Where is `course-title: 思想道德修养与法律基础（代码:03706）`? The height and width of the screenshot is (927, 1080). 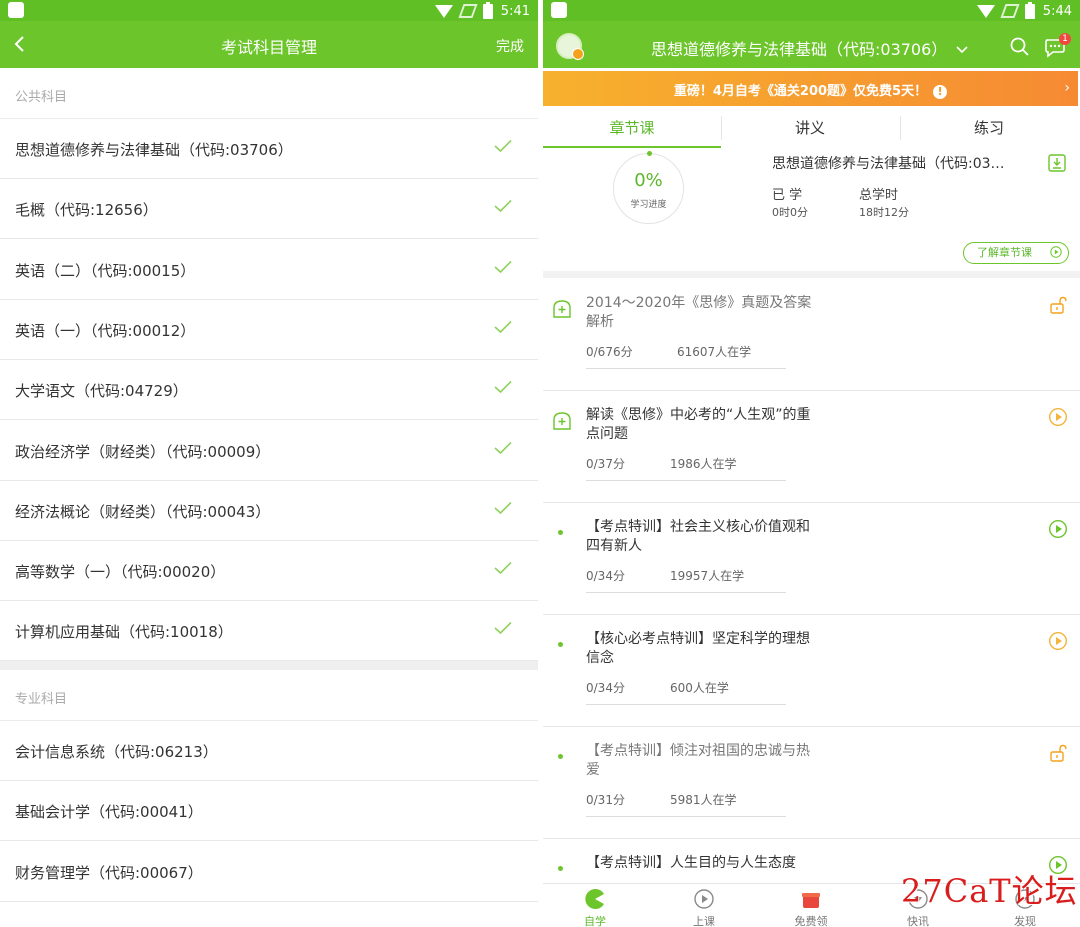 course-title: 思想道德修养与法律基础（代码:03706） is located at coordinates (799, 49).